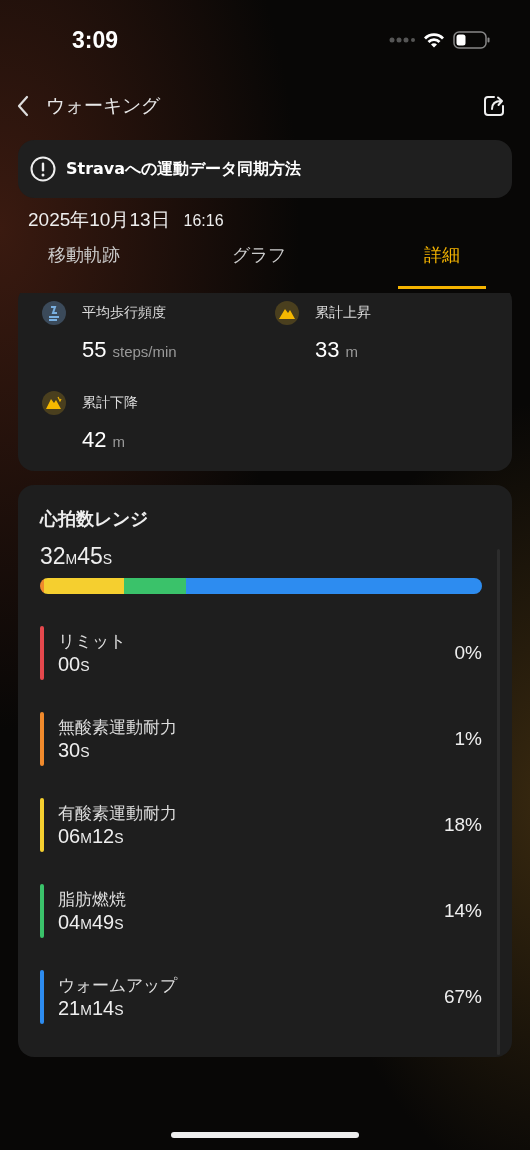  What do you see at coordinates (124, 313) in the screenshot?
I see `stat-label: 平均歩行頻度` at bounding box center [124, 313].